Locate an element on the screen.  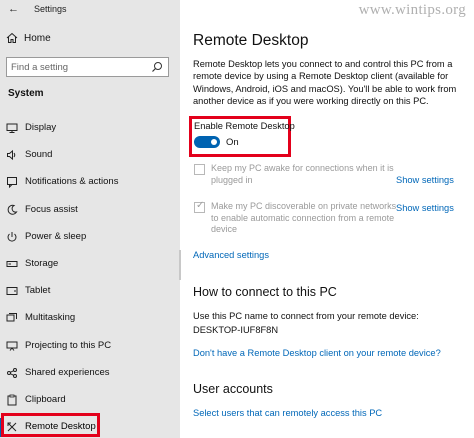
tablet-icon is located at coordinates (12, 291).